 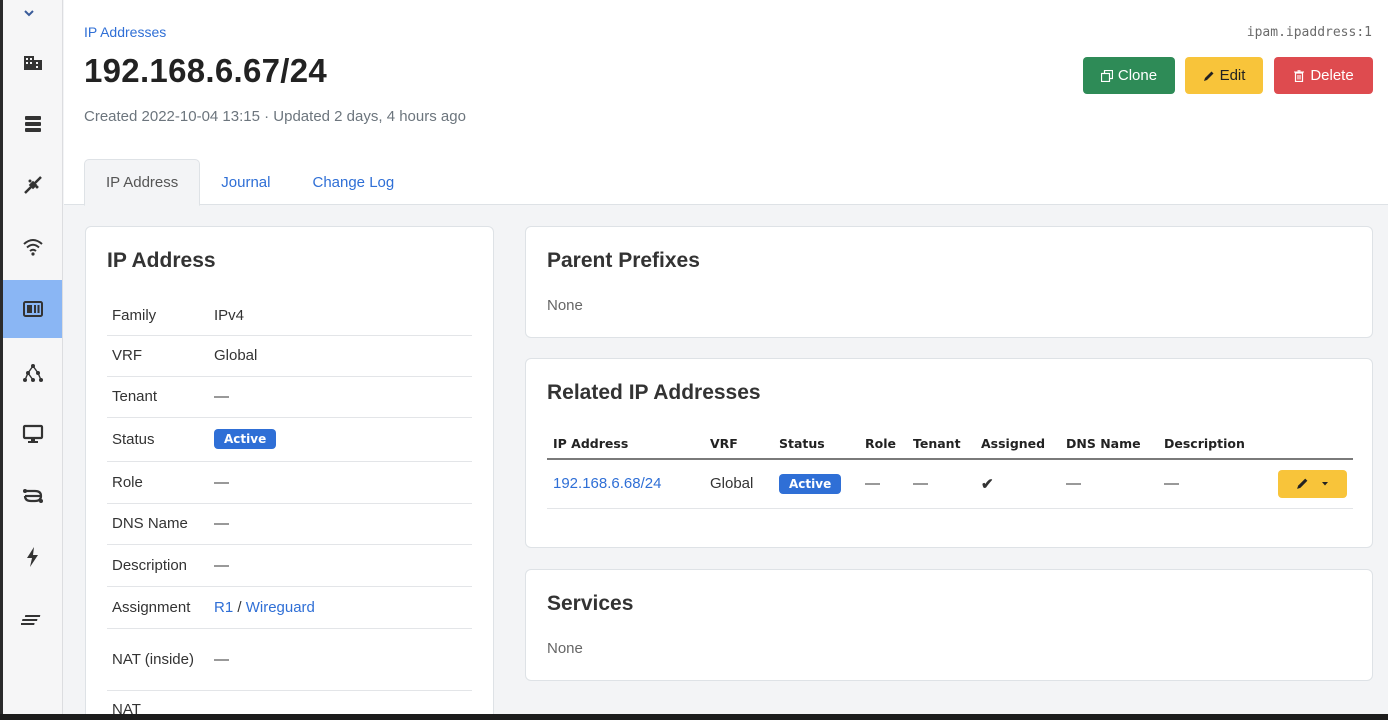 What do you see at coordinates (289, 659) in the screenshot?
I see `attr-row-nat-inside: NAT (inside) —` at bounding box center [289, 659].